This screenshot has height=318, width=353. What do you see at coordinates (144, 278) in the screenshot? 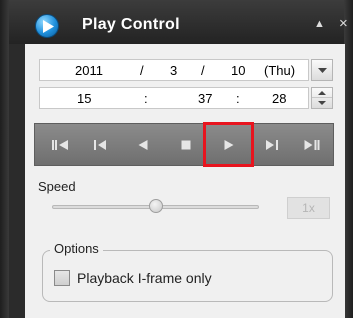
I see `playback-iframe-label: Playback I-frame only` at bounding box center [144, 278].